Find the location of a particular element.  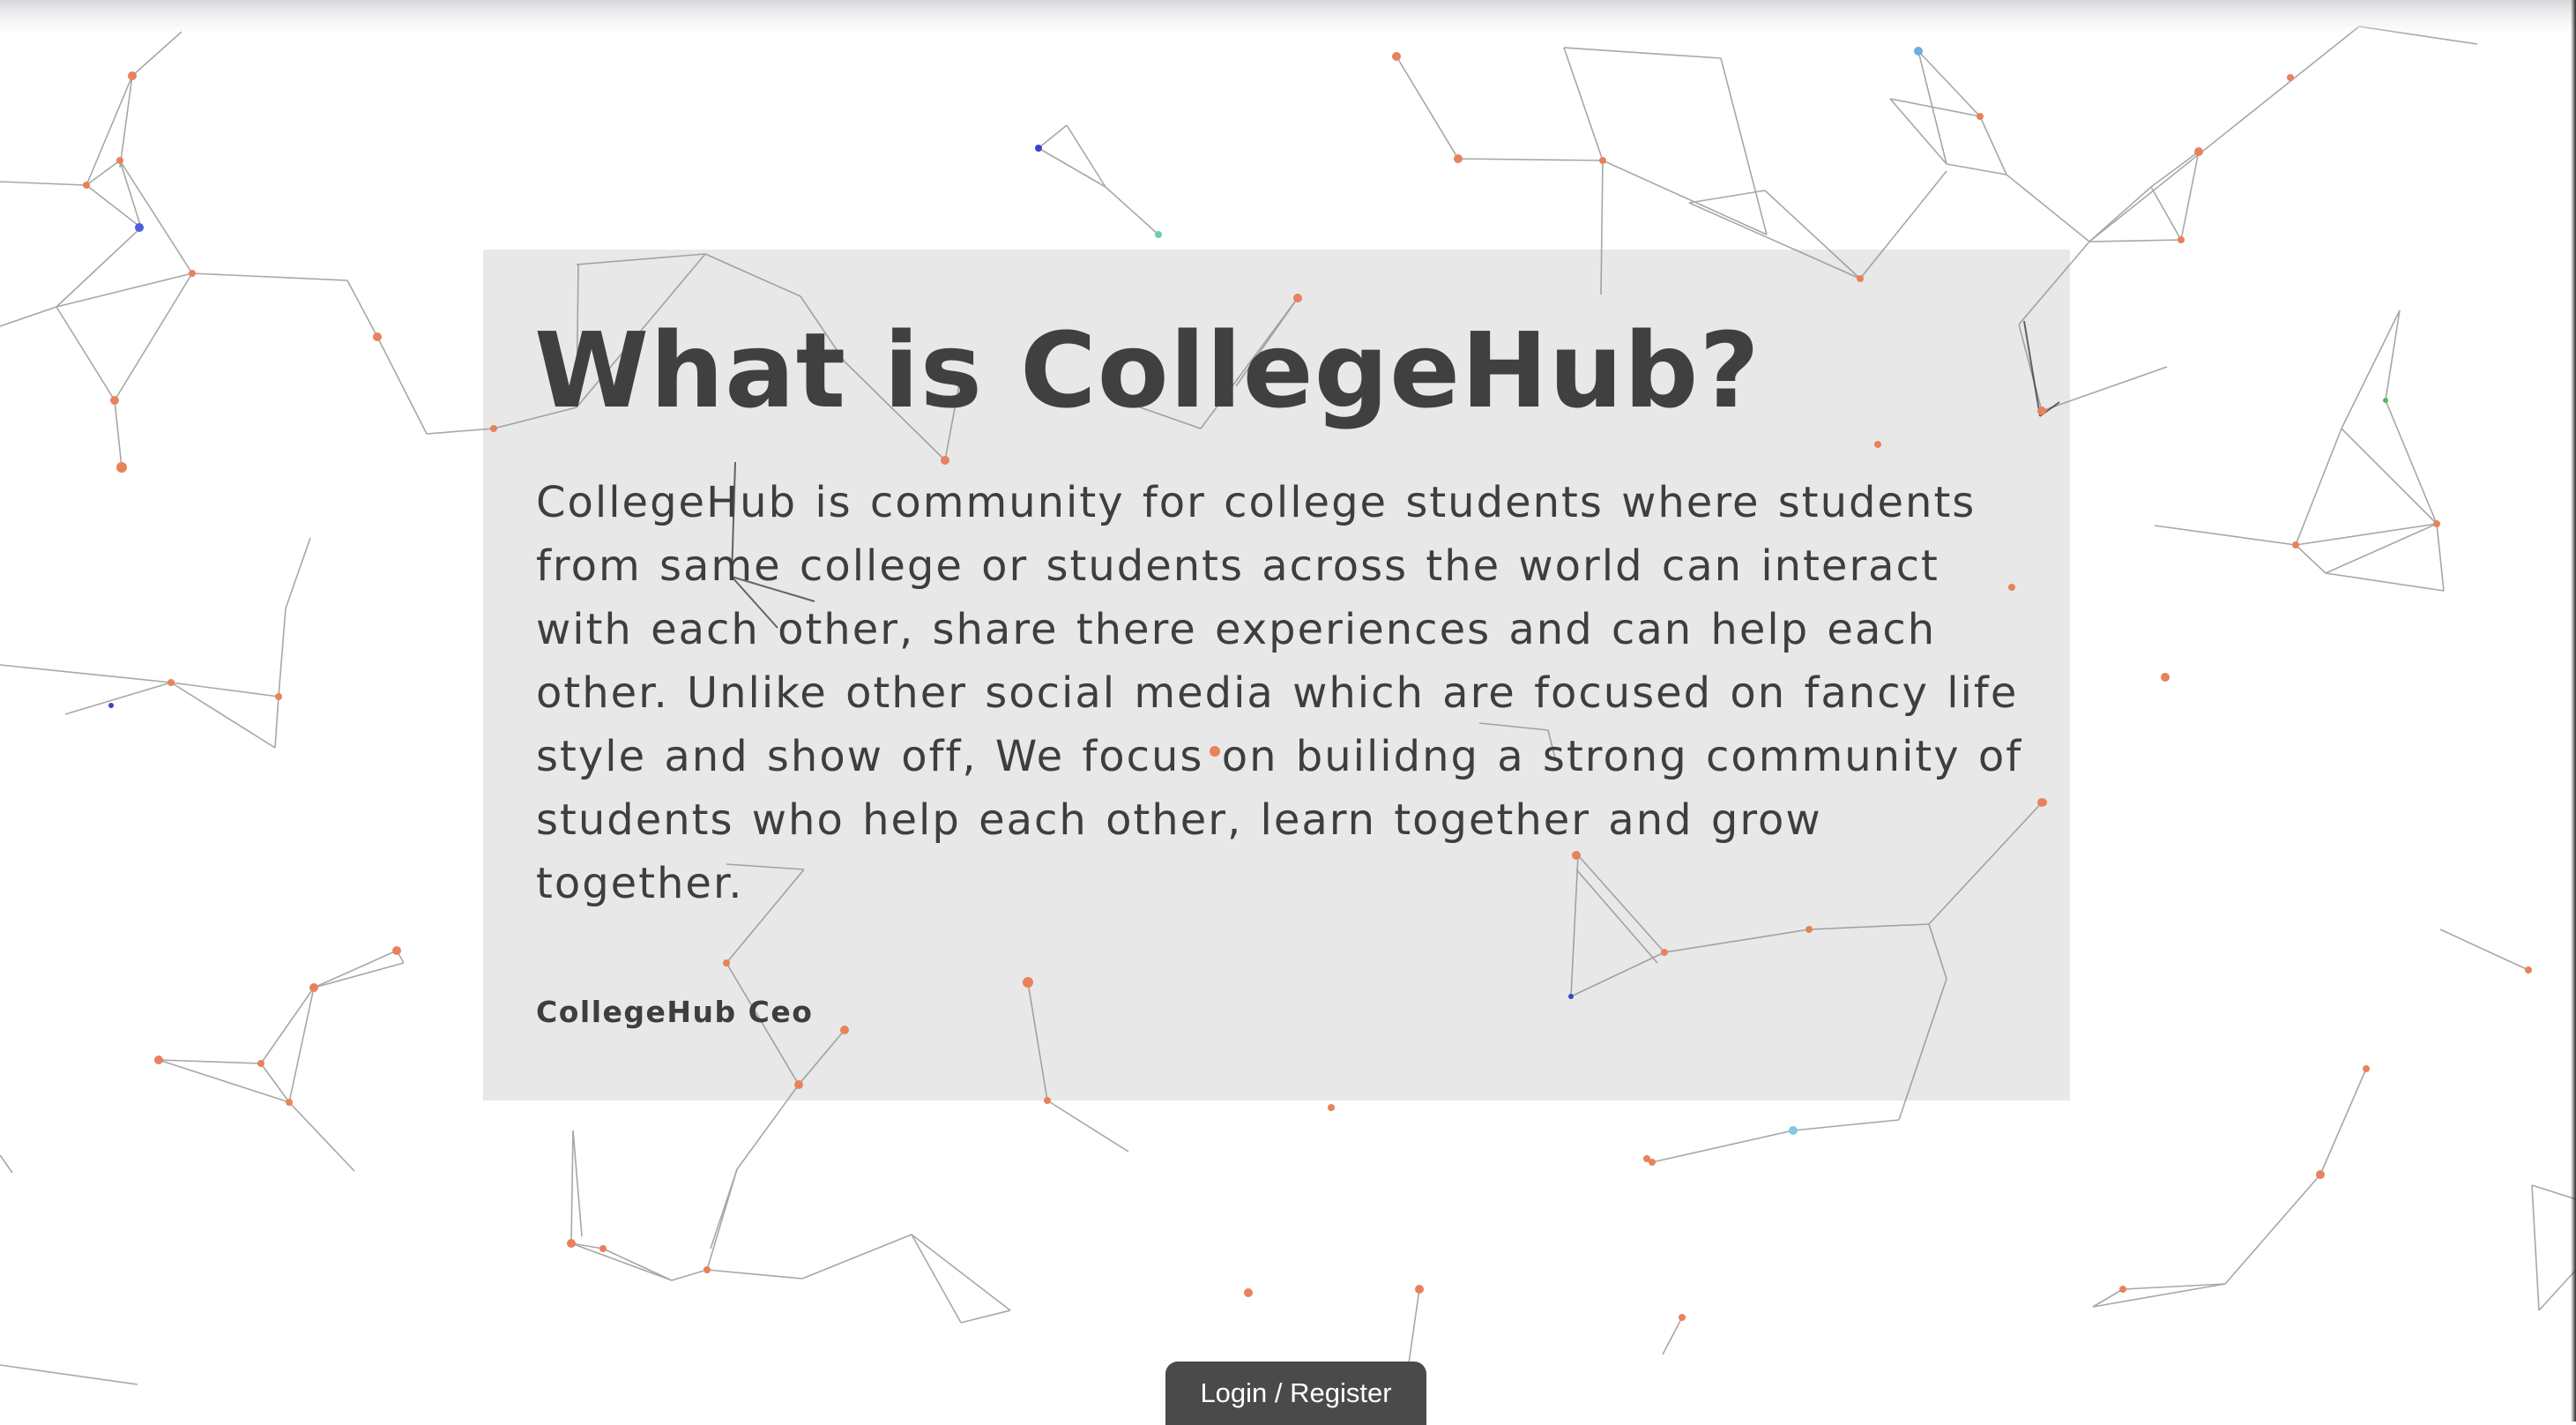

ceo-signature: CollegeHub Ceo is located at coordinates (675, 1012).